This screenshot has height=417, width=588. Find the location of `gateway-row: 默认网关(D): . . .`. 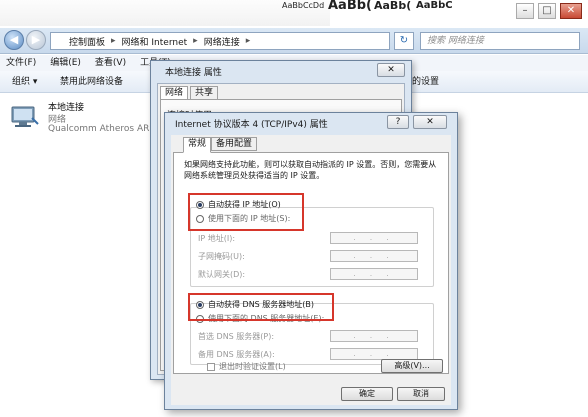

gateway-row: 默认网关(D): . . . is located at coordinates (319, 274).